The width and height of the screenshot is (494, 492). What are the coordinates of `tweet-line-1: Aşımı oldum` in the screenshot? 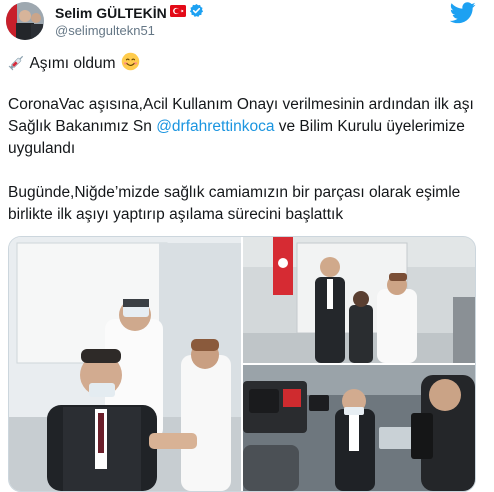 It's located at (248, 63).